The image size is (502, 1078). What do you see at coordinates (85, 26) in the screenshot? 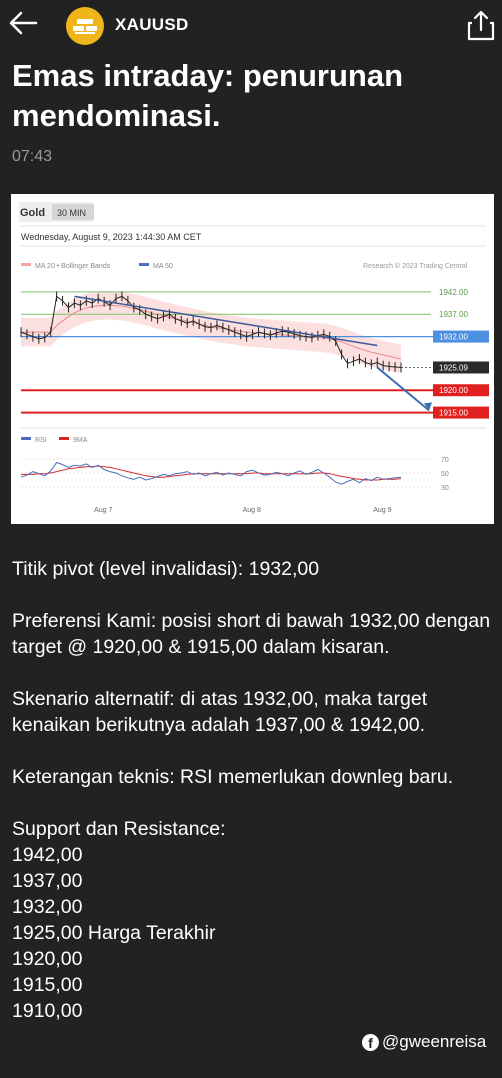
I see `gold-bars-icon` at bounding box center [85, 26].